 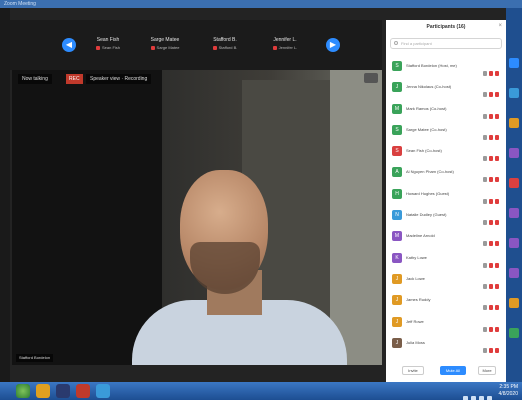 What do you see at coordinates (74, 79) in the screenshot?
I see `recording-badge: REC` at bounding box center [74, 79].